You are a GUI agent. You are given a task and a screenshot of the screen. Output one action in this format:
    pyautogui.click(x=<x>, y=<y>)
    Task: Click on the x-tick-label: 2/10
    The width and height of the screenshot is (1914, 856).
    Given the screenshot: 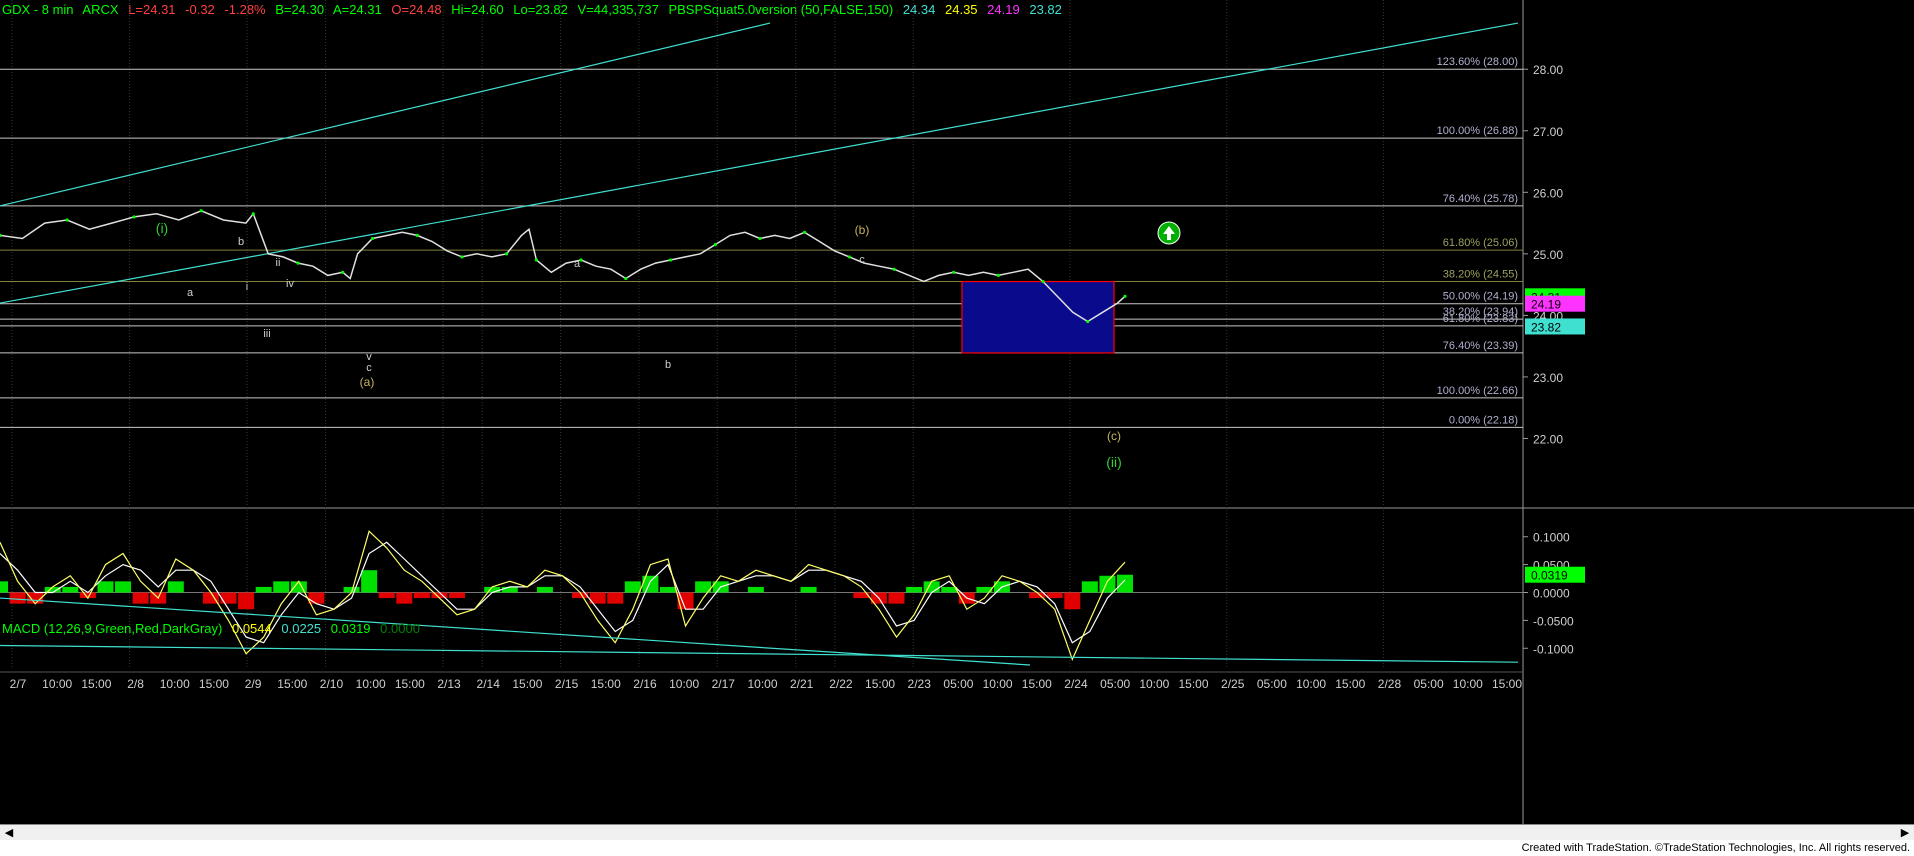 What is the action you would take?
    pyautogui.click(x=332, y=684)
    